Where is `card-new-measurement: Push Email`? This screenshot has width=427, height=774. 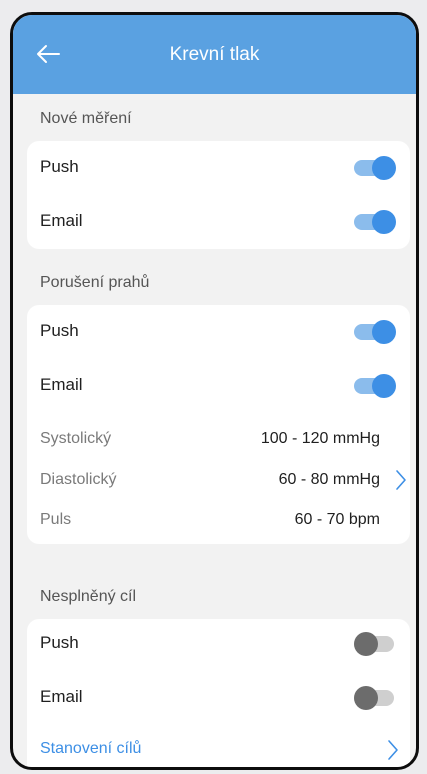
card-new-measurement: Push Email is located at coordinates (218, 195).